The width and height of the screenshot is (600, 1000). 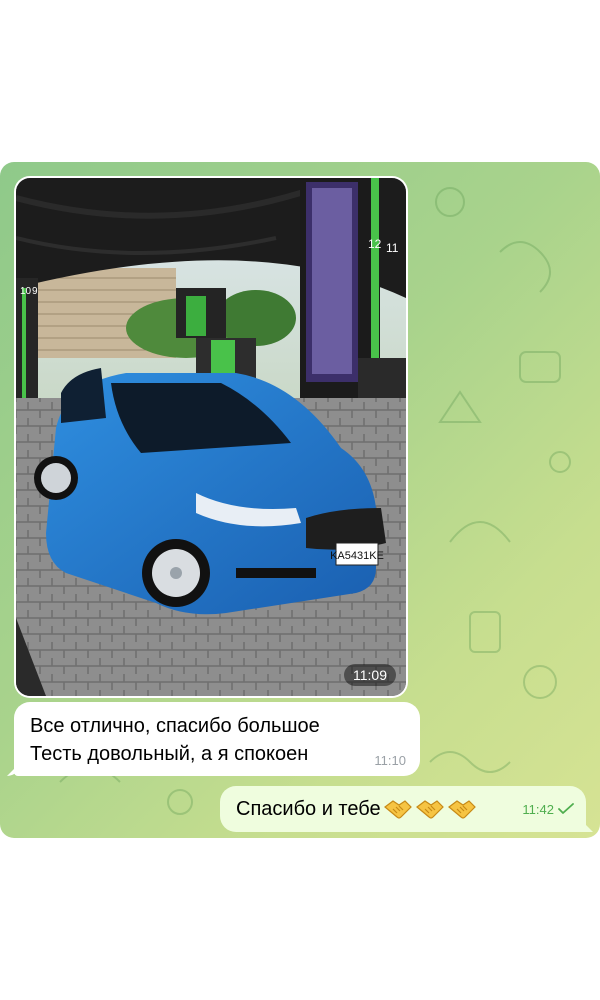 I want to click on pump-number: 12, so click(x=375, y=244).